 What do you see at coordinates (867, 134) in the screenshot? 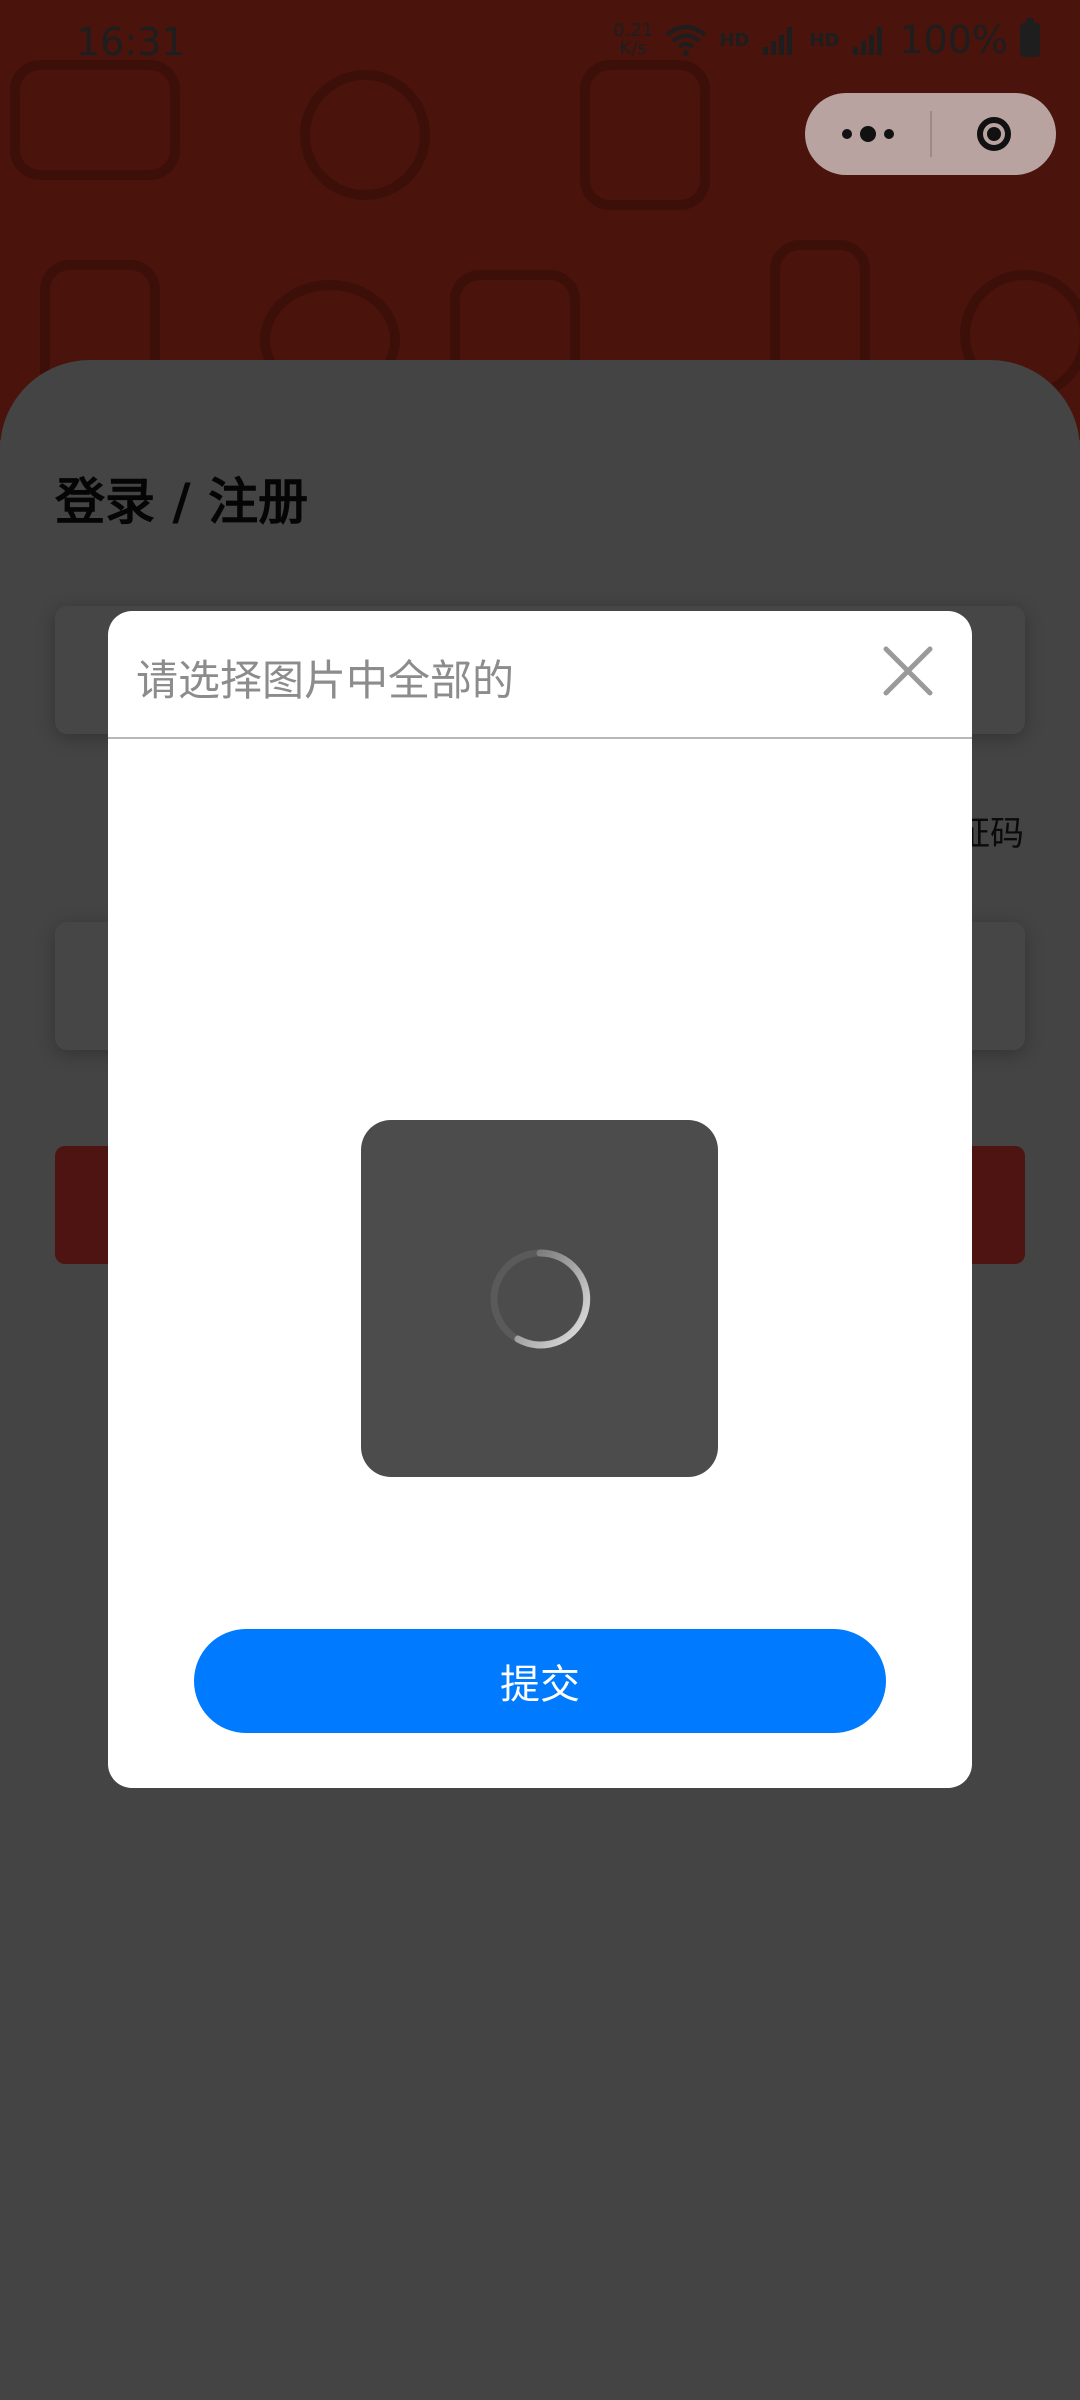
I see `more-dots-icon` at bounding box center [867, 134].